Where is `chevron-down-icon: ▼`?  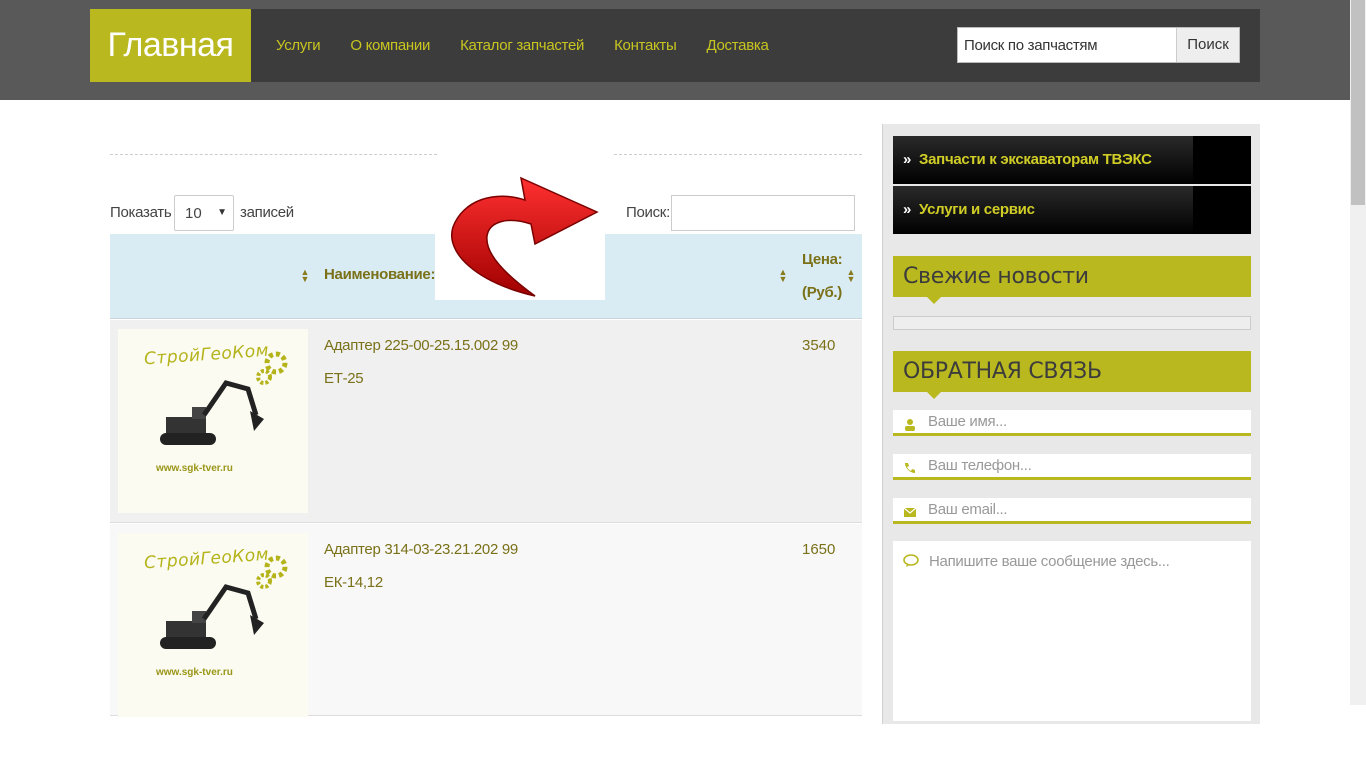 chevron-down-icon: ▼ is located at coordinates (222, 212).